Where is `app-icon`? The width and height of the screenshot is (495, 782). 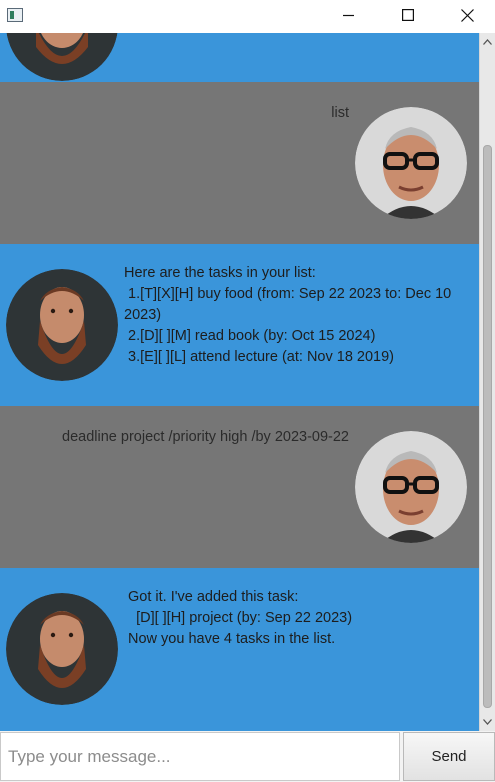
app-icon is located at coordinates (15, 15).